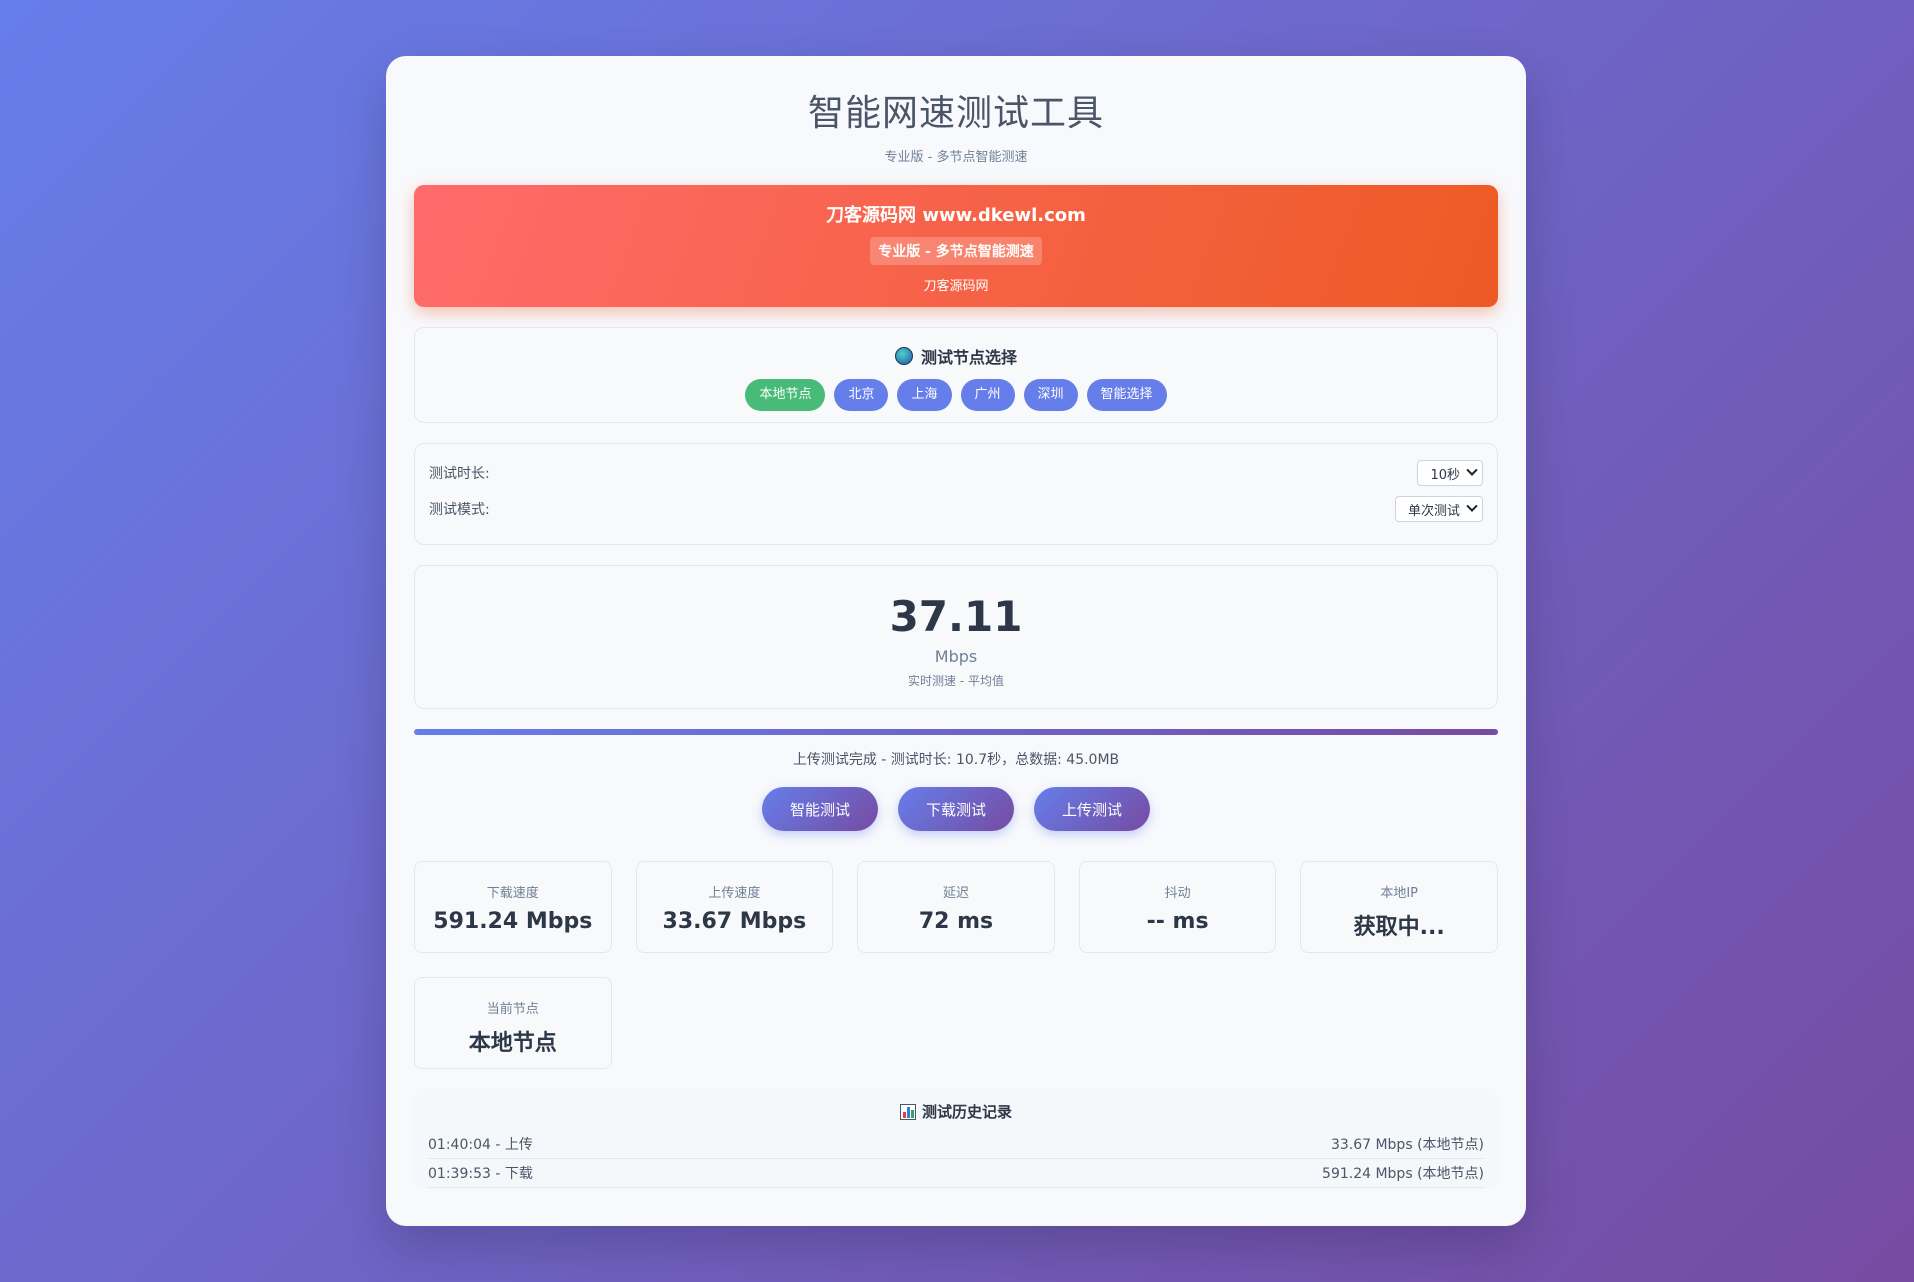 The height and width of the screenshot is (1282, 1914). Describe the element at coordinates (861, 395) in the screenshot. I see `node-button-beijing: 北京` at that location.